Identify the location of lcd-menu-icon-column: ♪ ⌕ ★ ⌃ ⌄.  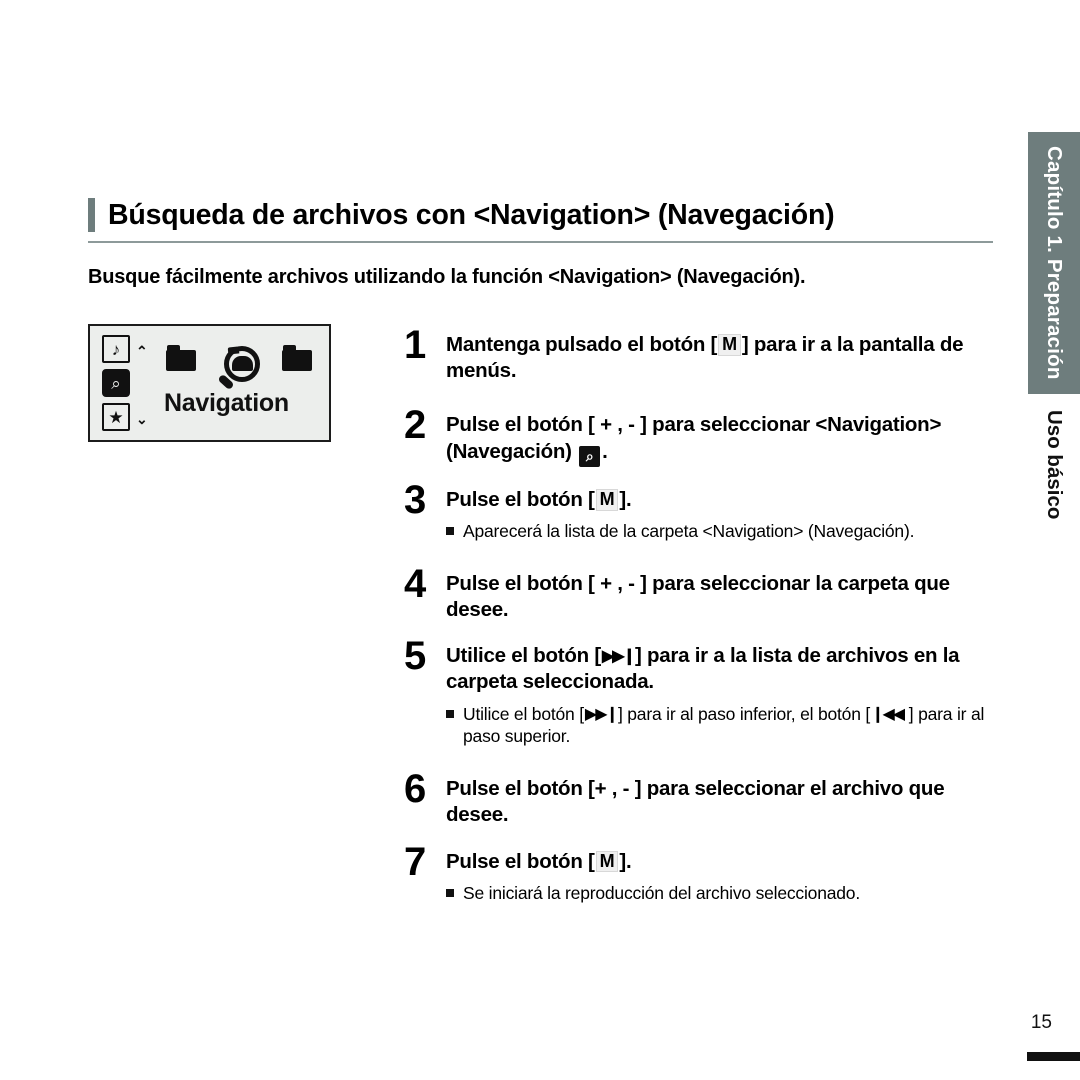
(129, 384).